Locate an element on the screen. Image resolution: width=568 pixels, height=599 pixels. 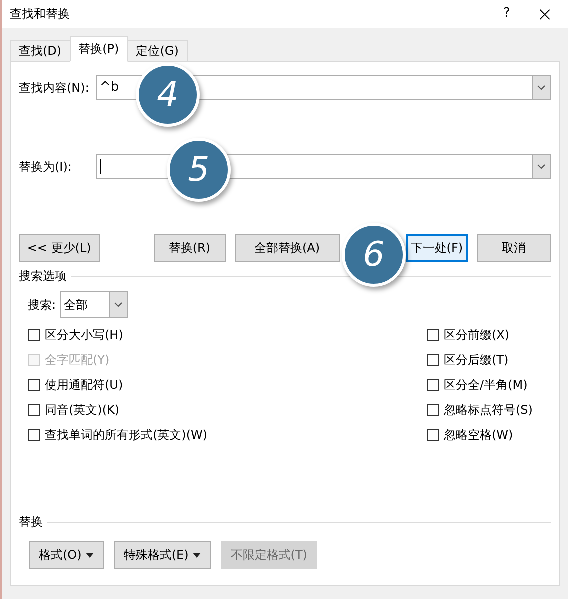
option-label: 同音(英文)(K) is located at coordinates (82, 410).